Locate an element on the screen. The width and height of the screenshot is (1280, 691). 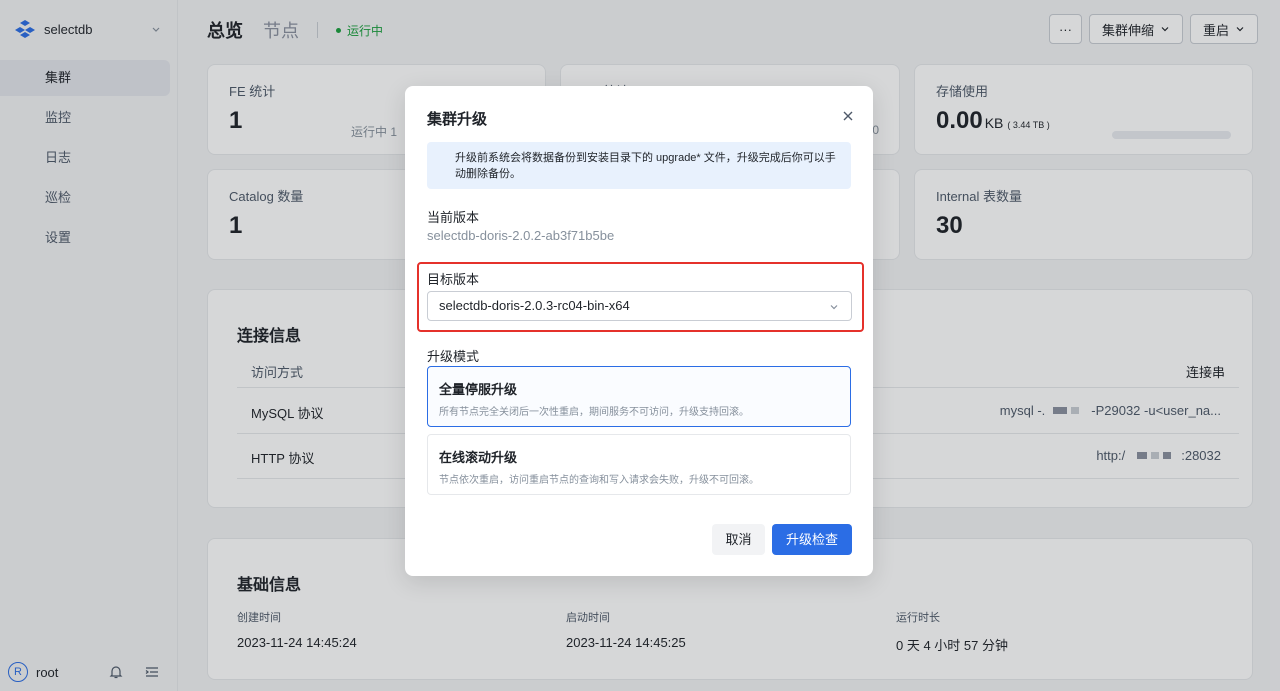
target-version-value: selectdb-doris-2.0.3-rc04-bin-x64 is located at coordinates (534, 305).